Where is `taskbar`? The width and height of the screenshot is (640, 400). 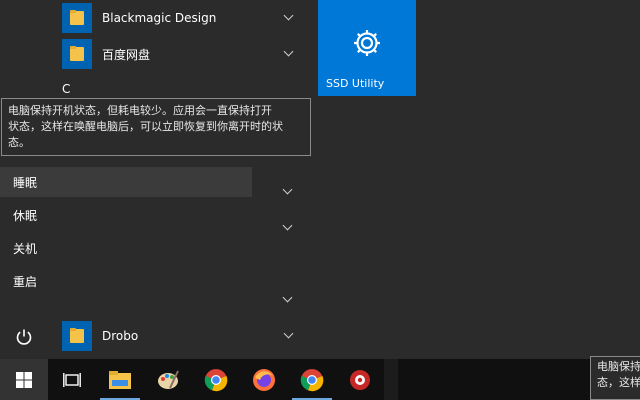 taskbar is located at coordinates (320, 379).